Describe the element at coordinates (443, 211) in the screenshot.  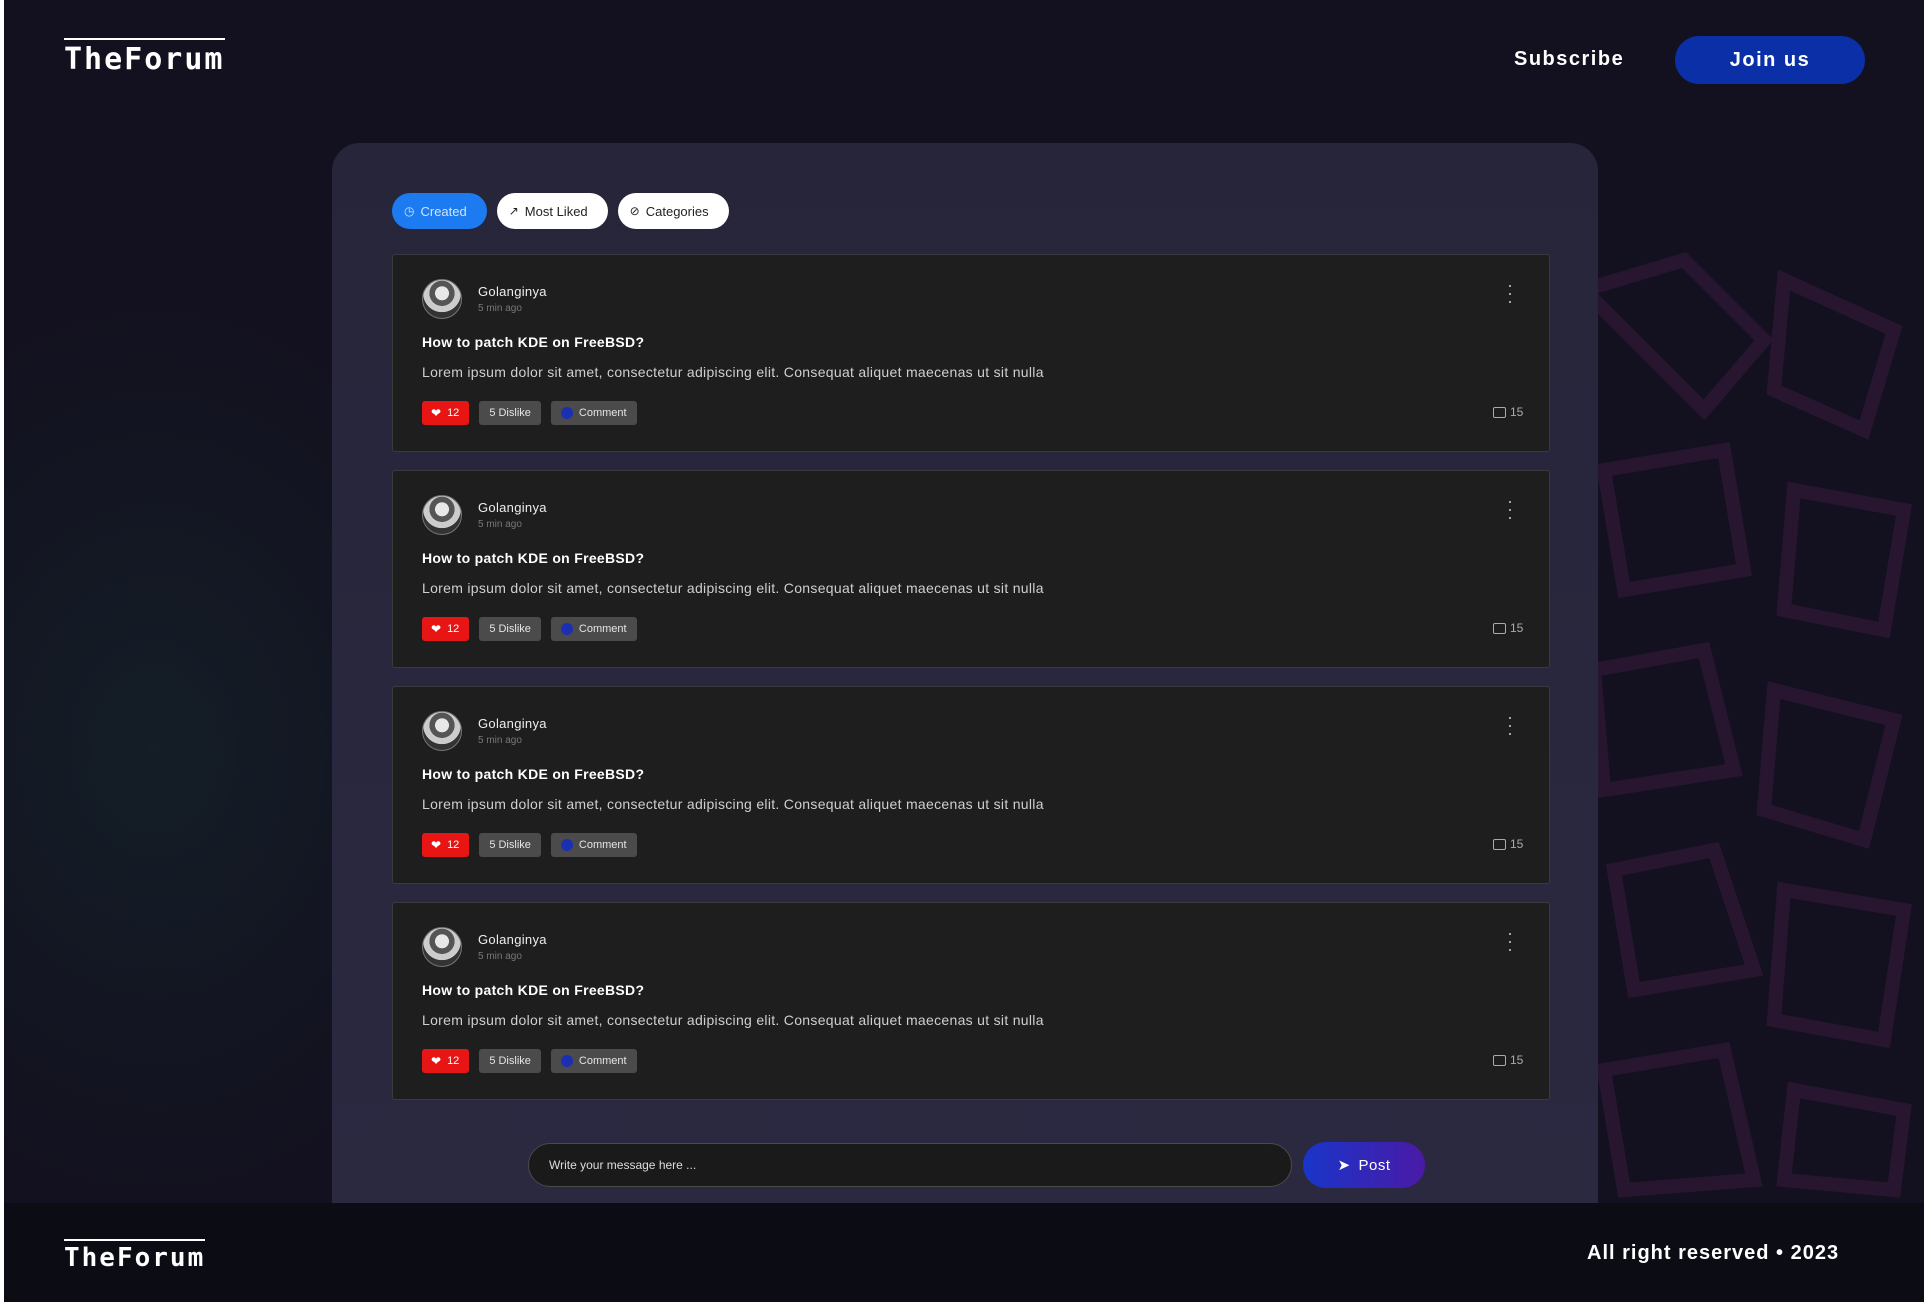
I see `tab-label: Created` at that location.